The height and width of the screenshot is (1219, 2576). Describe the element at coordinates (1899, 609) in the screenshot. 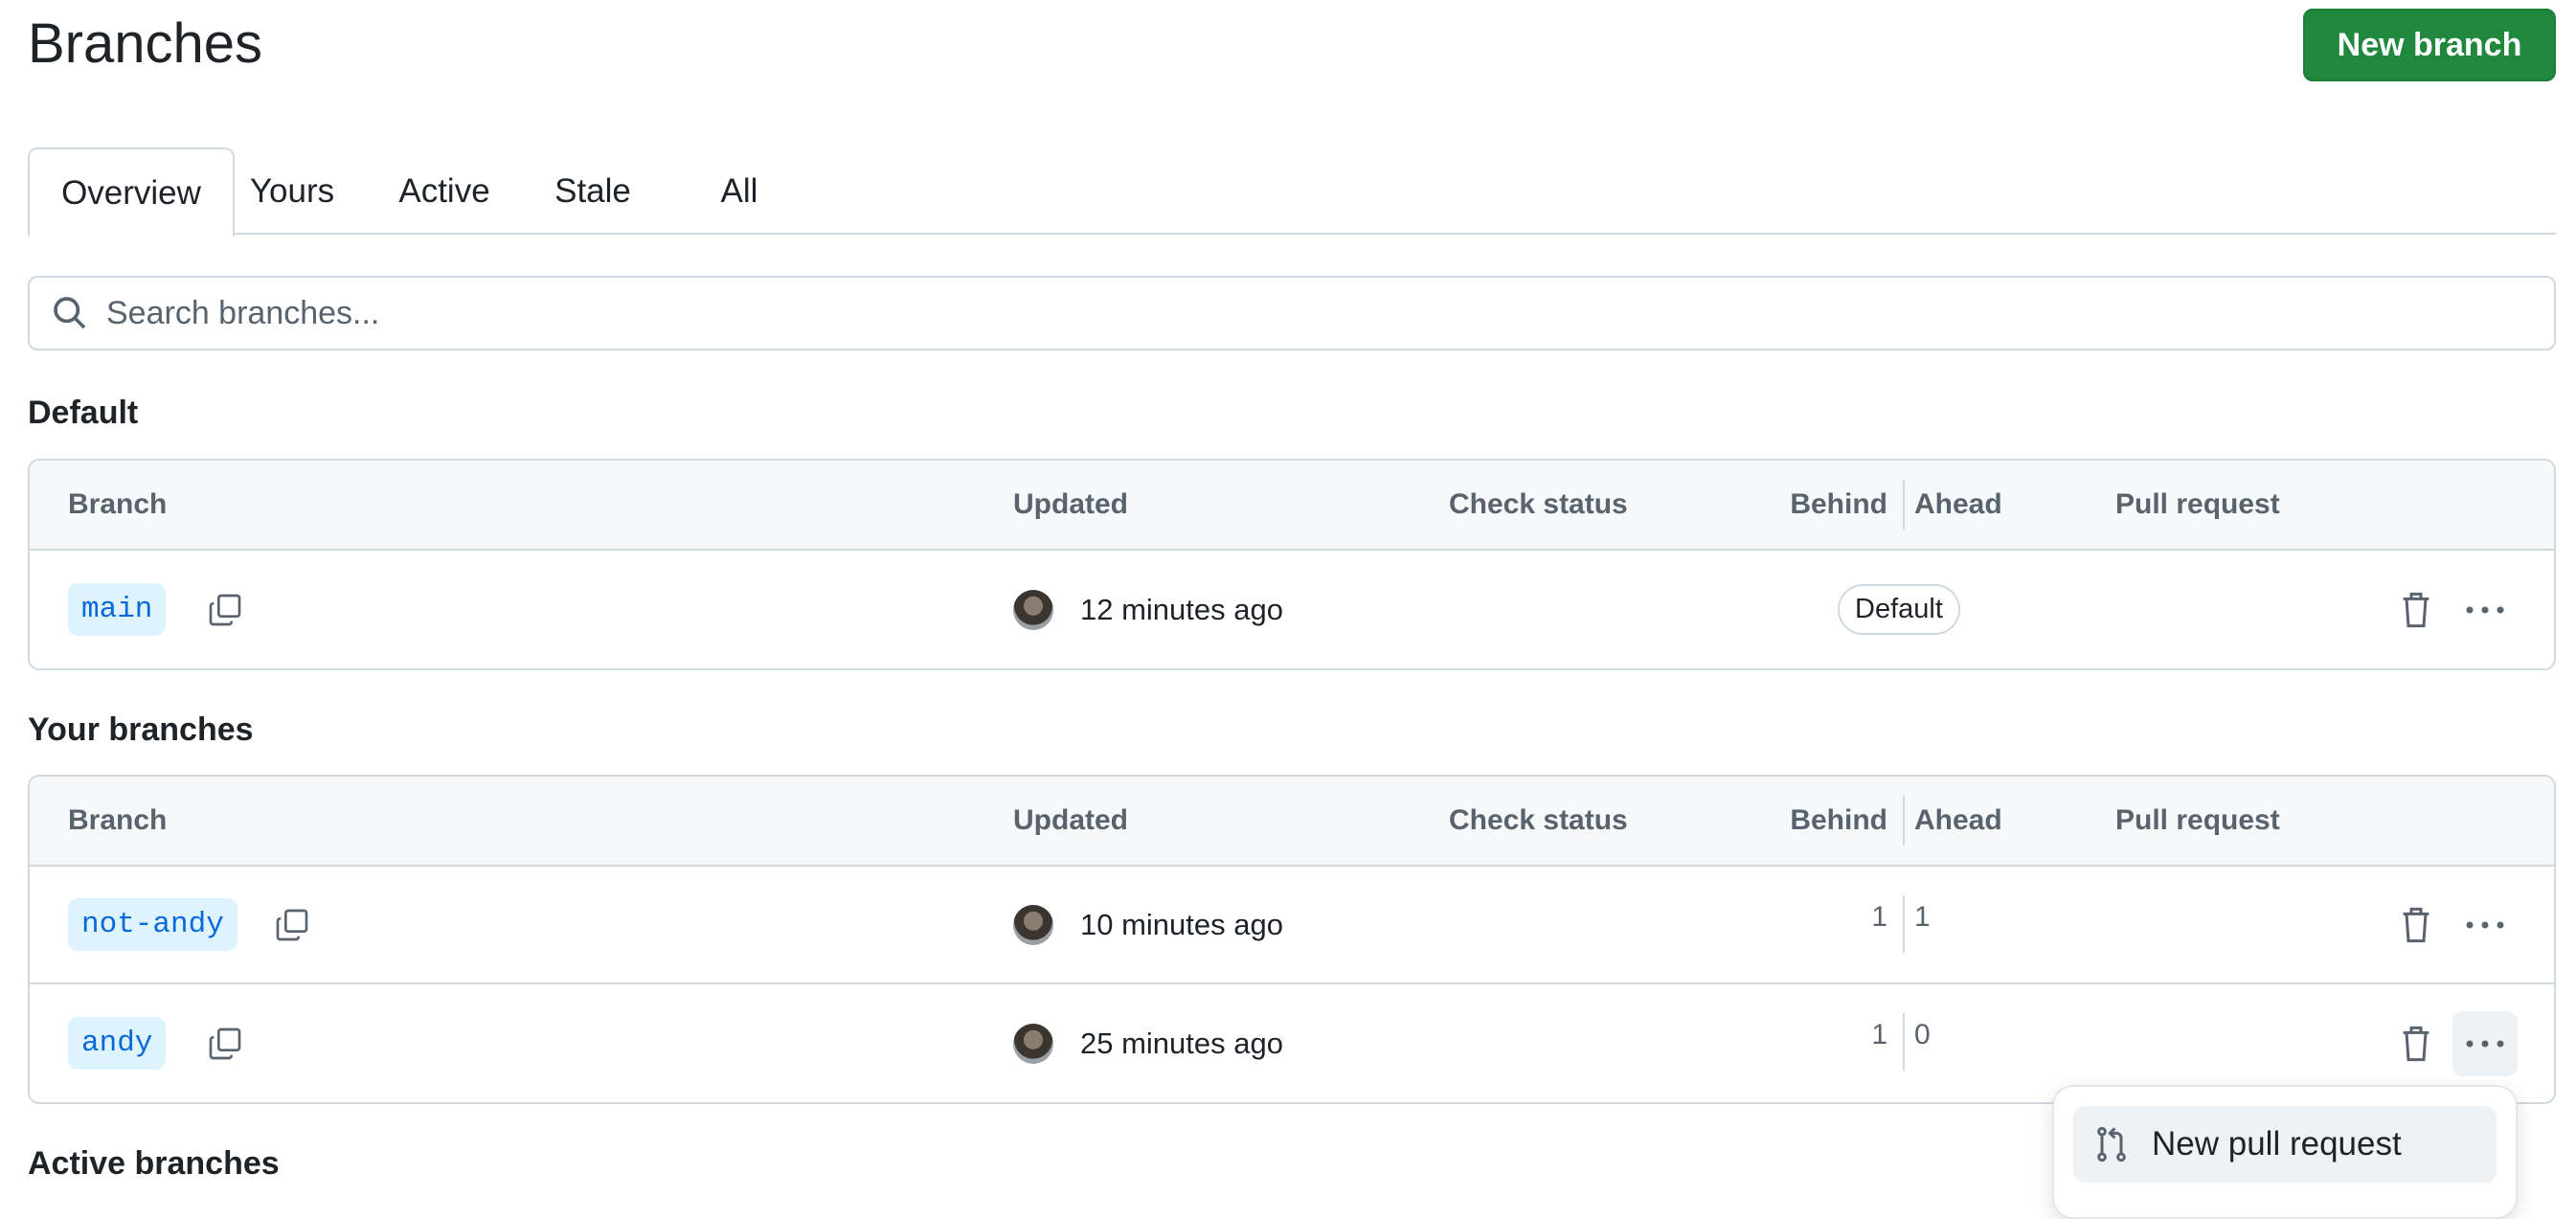

I see `default-badge: Default` at that location.